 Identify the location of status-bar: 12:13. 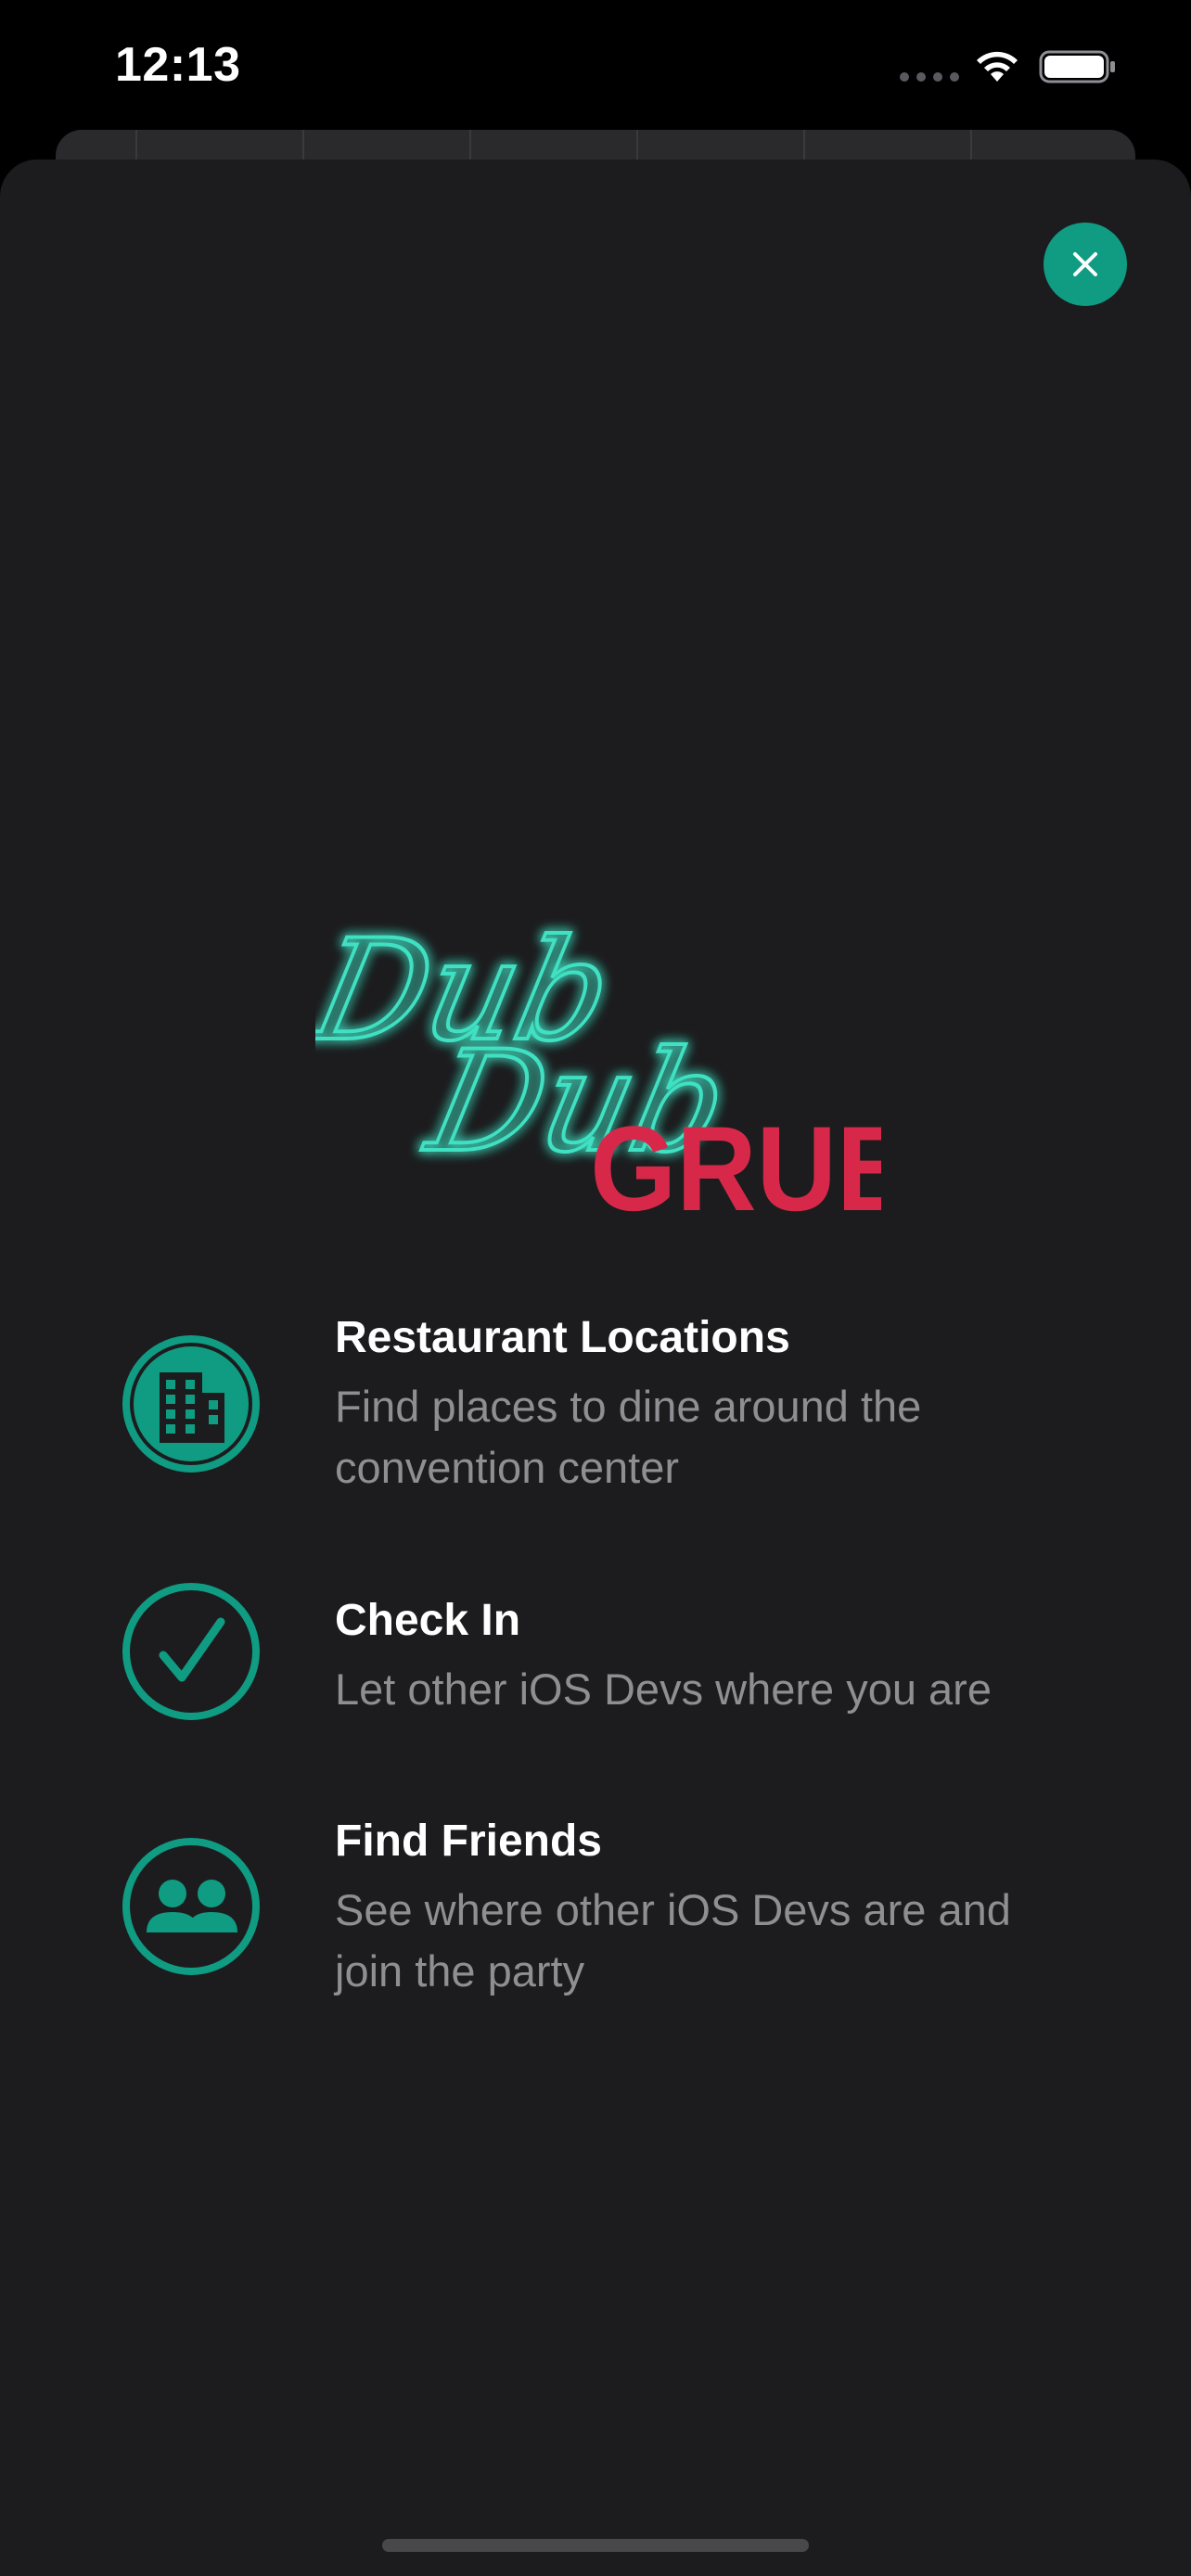
(595, 69).